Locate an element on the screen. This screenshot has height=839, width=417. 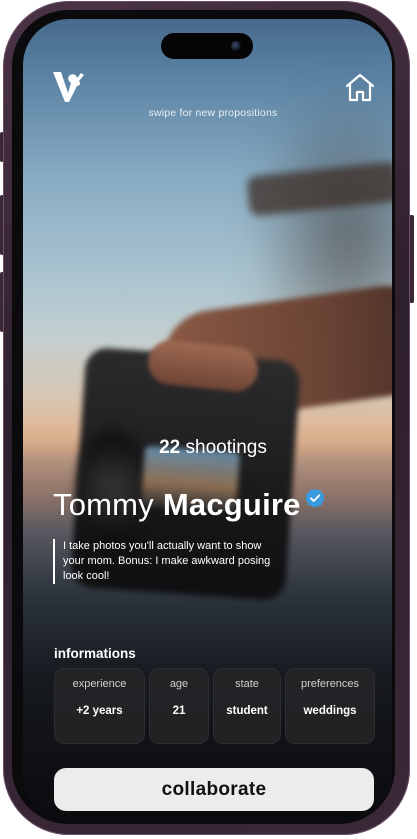
shootings-label: shootings is located at coordinates (226, 447).